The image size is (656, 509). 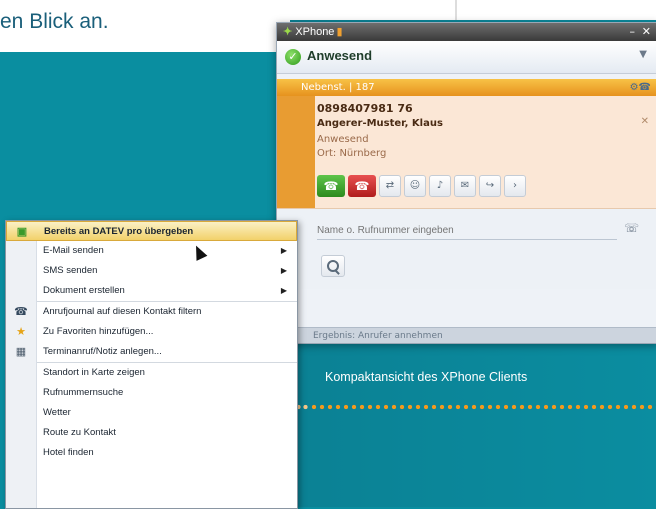 I want to click on dotted-line, so click(x=483, y=407).